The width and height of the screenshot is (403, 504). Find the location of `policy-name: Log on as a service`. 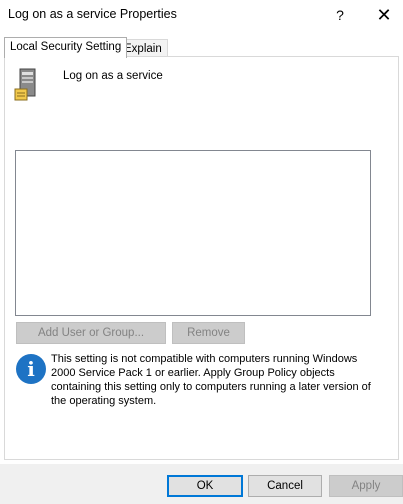

policy-name: Log on as a service is located at coordinates (113, 76).